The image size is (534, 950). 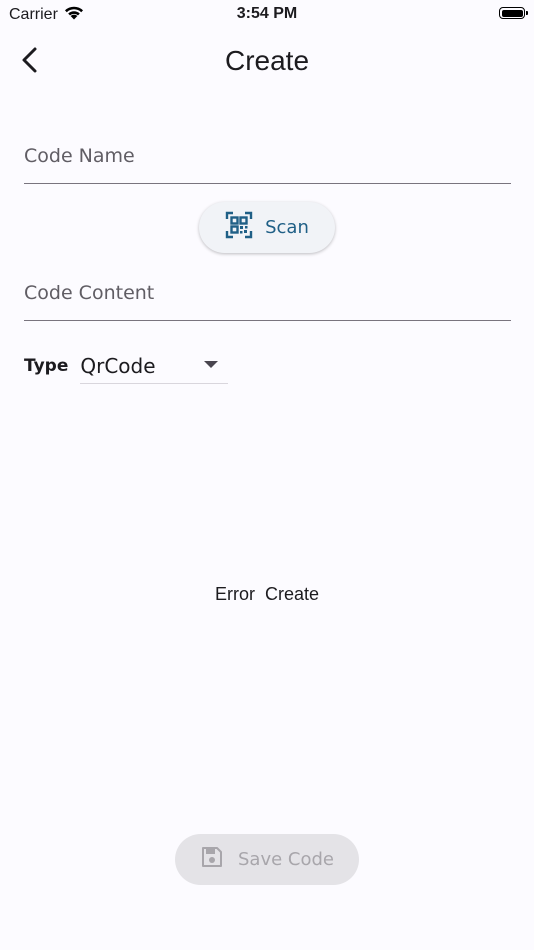 I want to click on scan-label: Scan, so click(x=287, y=227).